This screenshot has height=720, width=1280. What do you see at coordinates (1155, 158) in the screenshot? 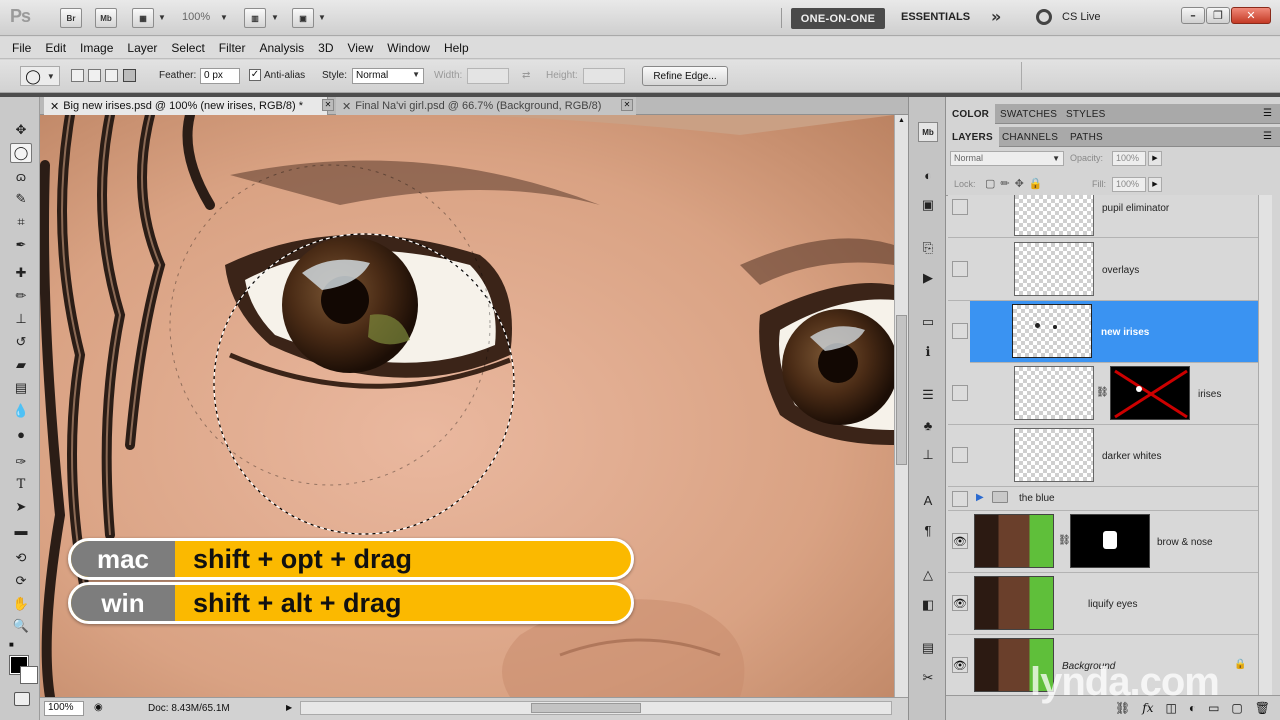
I see `opacity-slider-arrow: ▶` at bounding box center [1155, 158].